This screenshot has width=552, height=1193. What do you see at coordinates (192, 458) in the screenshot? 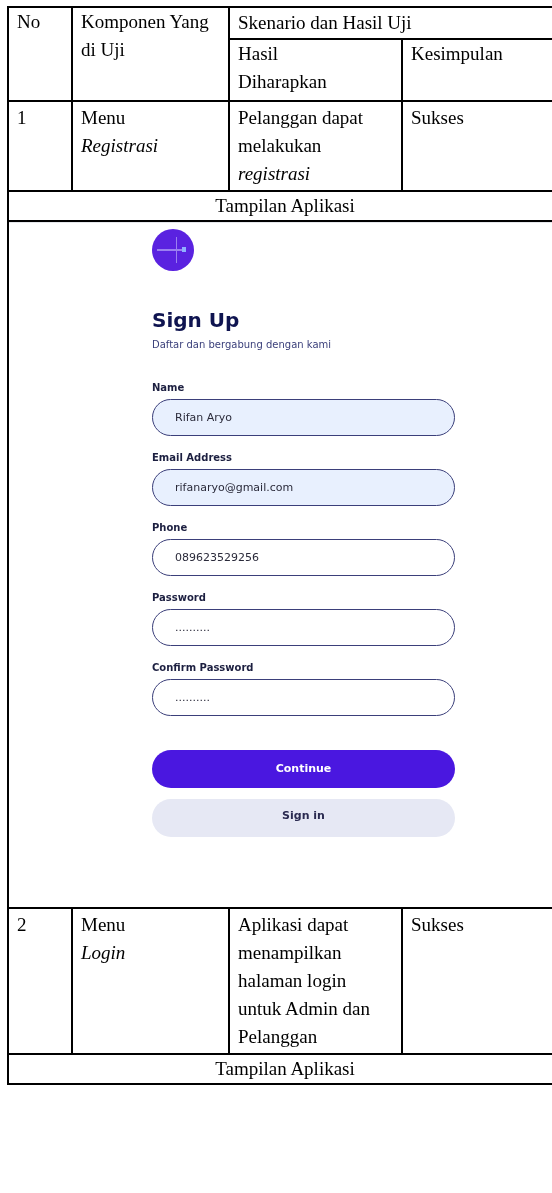
I see `field-label: Email Address` at bounding box center [192, 458].